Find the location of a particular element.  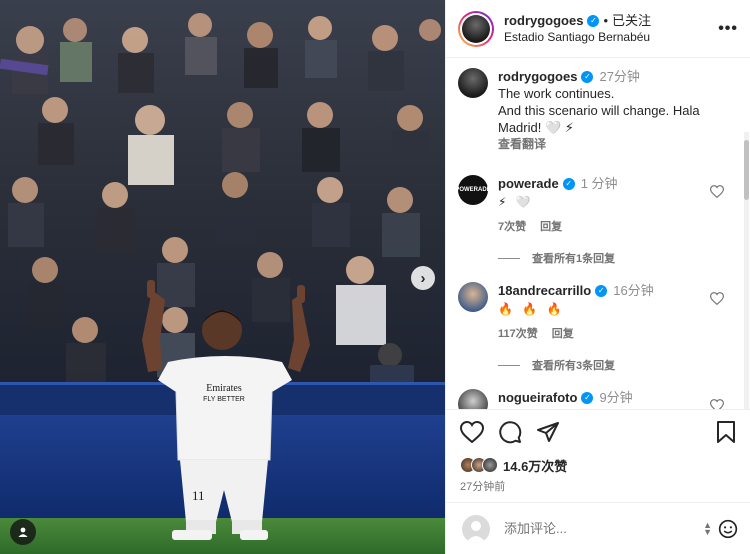

emoji-picker-button is located at coordinates (728, 529).